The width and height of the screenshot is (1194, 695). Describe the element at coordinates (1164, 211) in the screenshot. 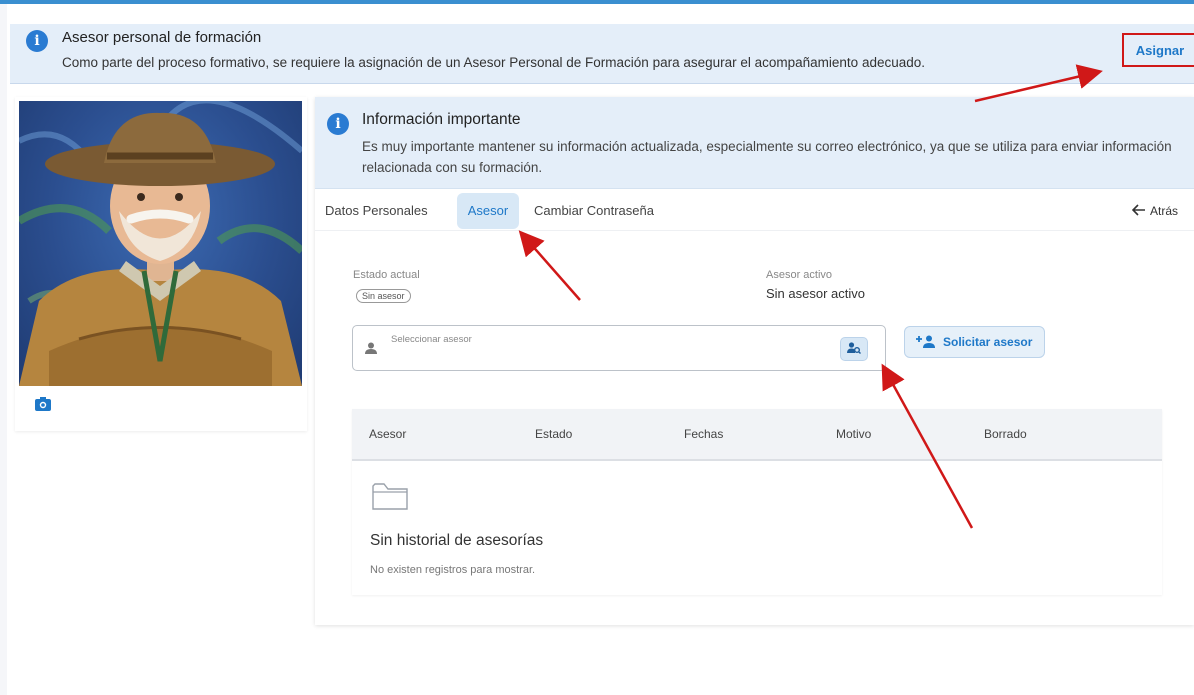

I see `back-label: Atrás` at that location.